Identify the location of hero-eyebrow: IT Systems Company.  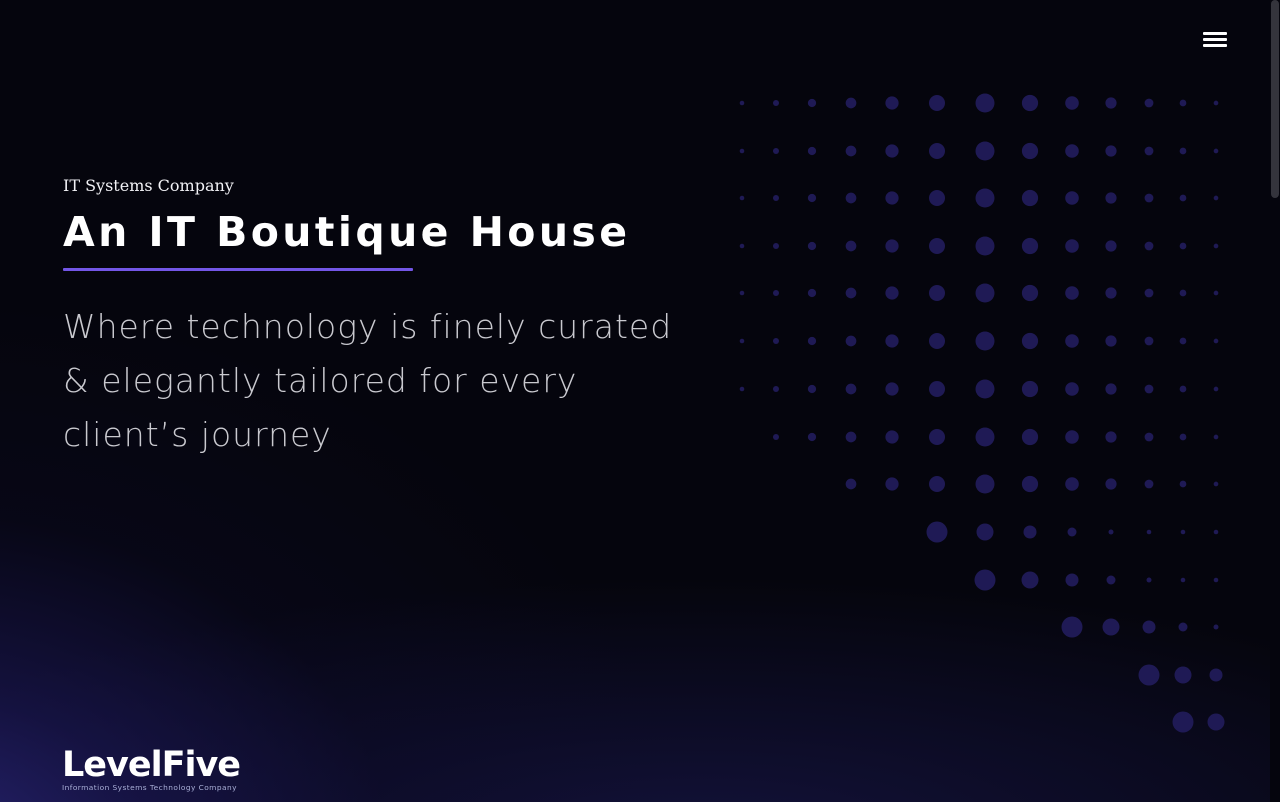
(148, 185).